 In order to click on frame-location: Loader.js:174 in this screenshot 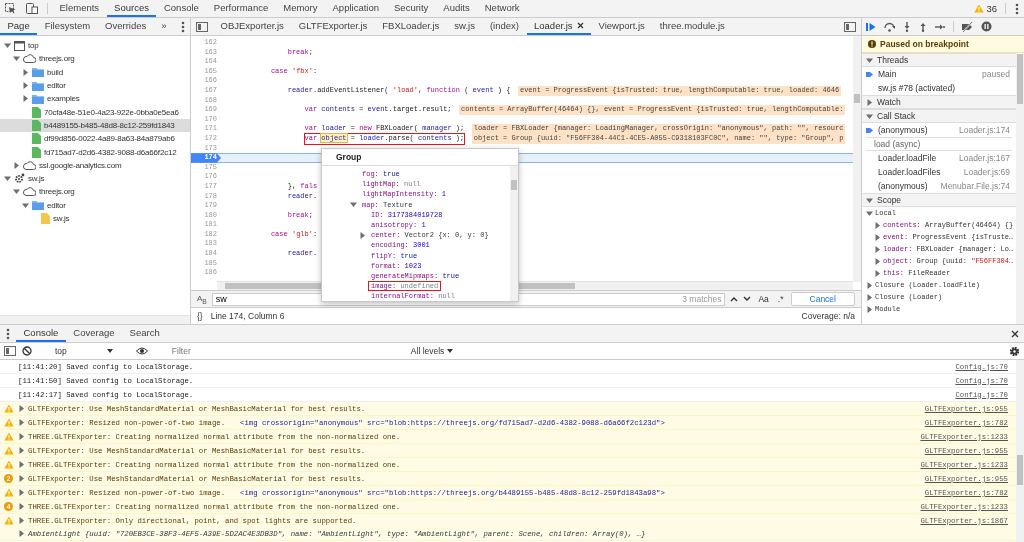, I will do `click(984, 130)`.